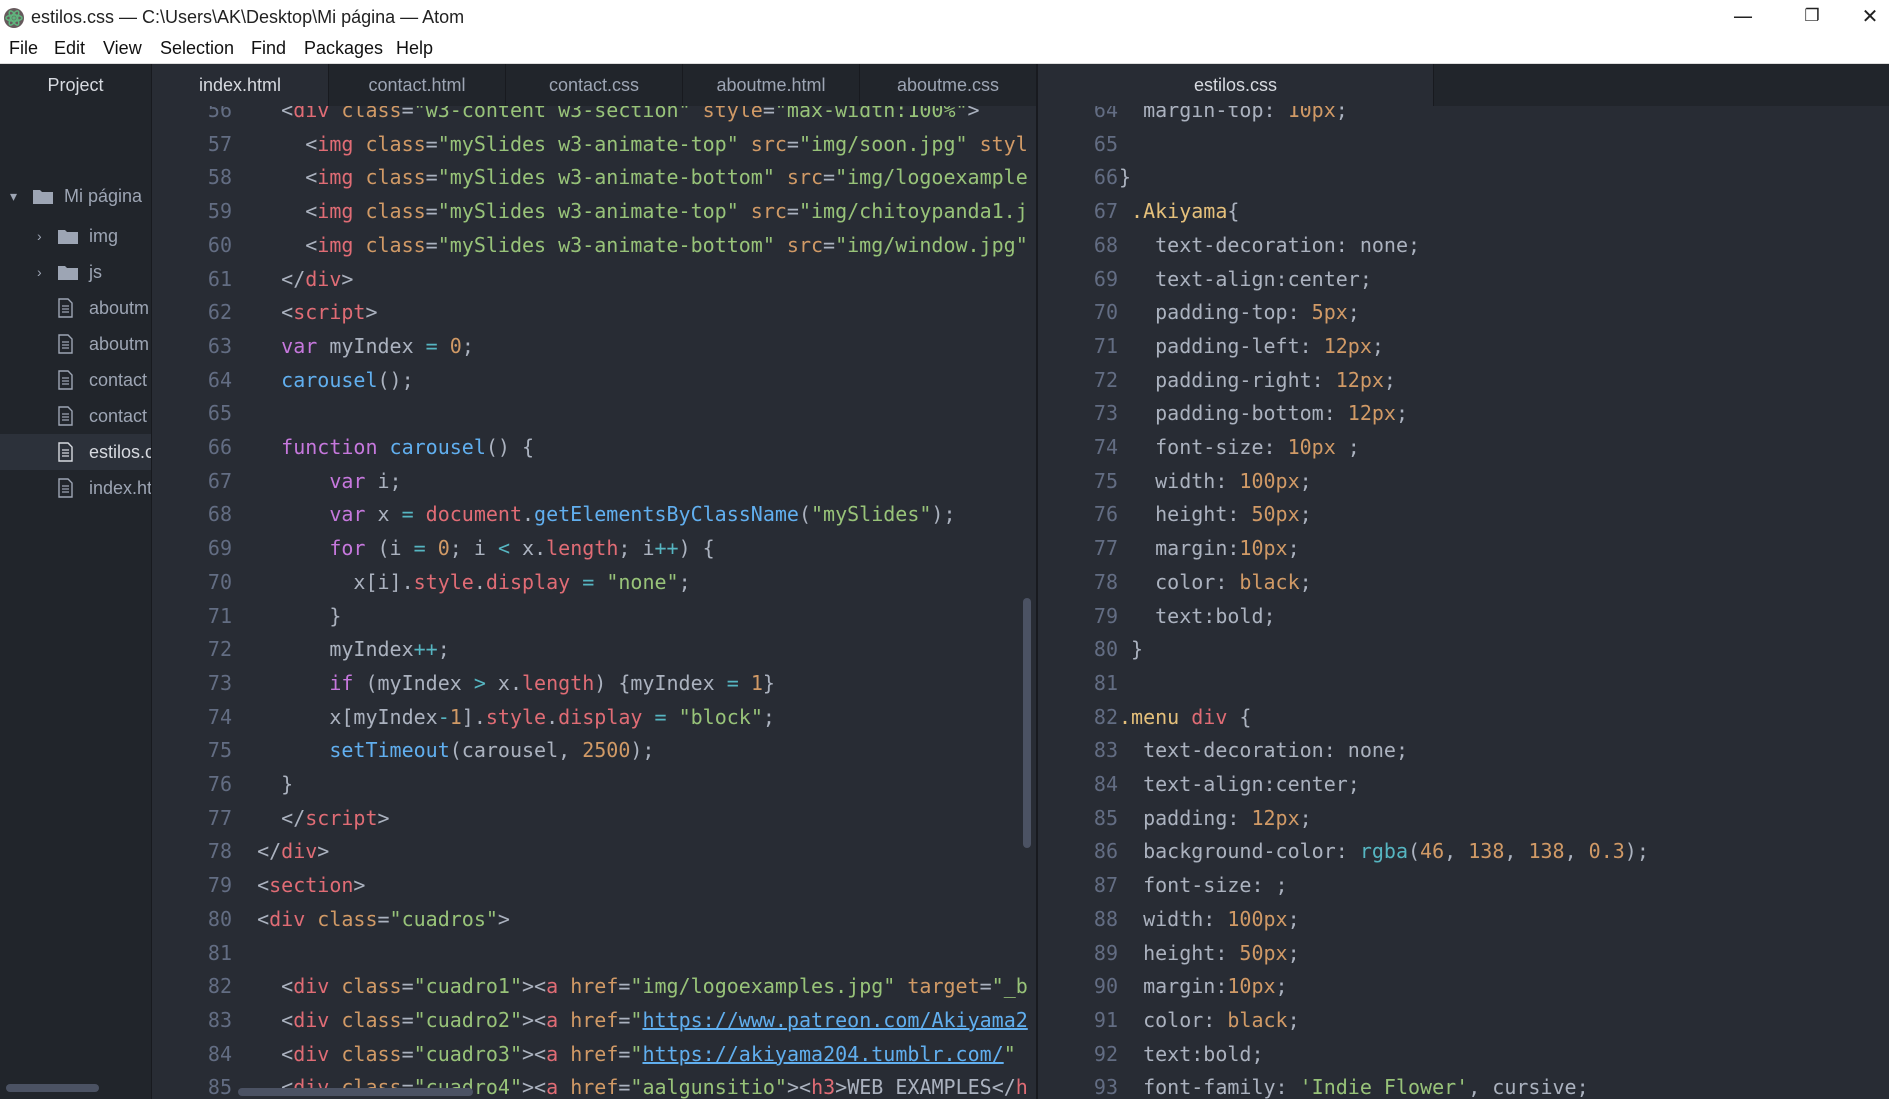 This screenshot has width=1889, height=1099. What do you see at coordinates (1263, 413) in the screenshot?
I see `code-line: padding-bottom: 12px;` at bounding box center [1263, 413].